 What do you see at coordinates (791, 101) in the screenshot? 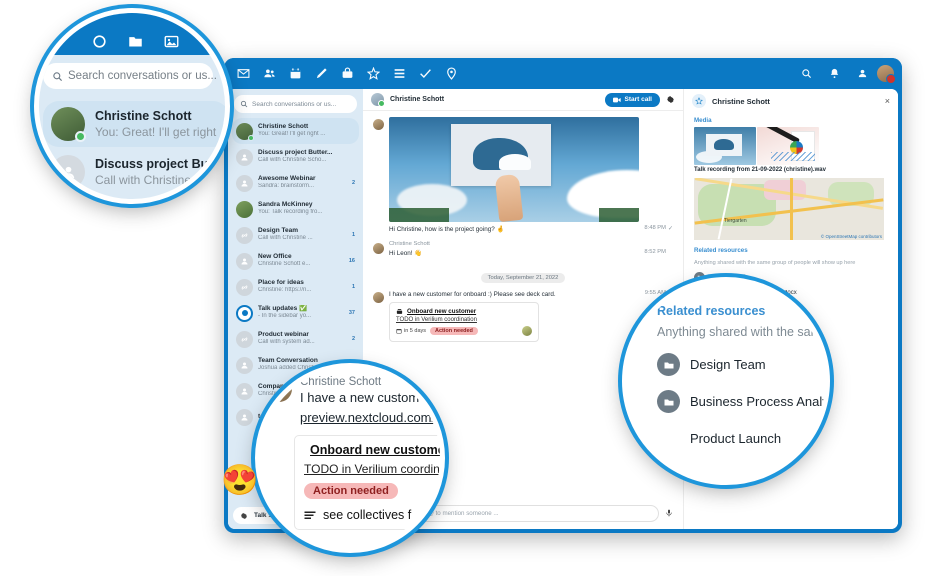
I see `details-header: Christine Schott ×` at bounding box center [791, 101].